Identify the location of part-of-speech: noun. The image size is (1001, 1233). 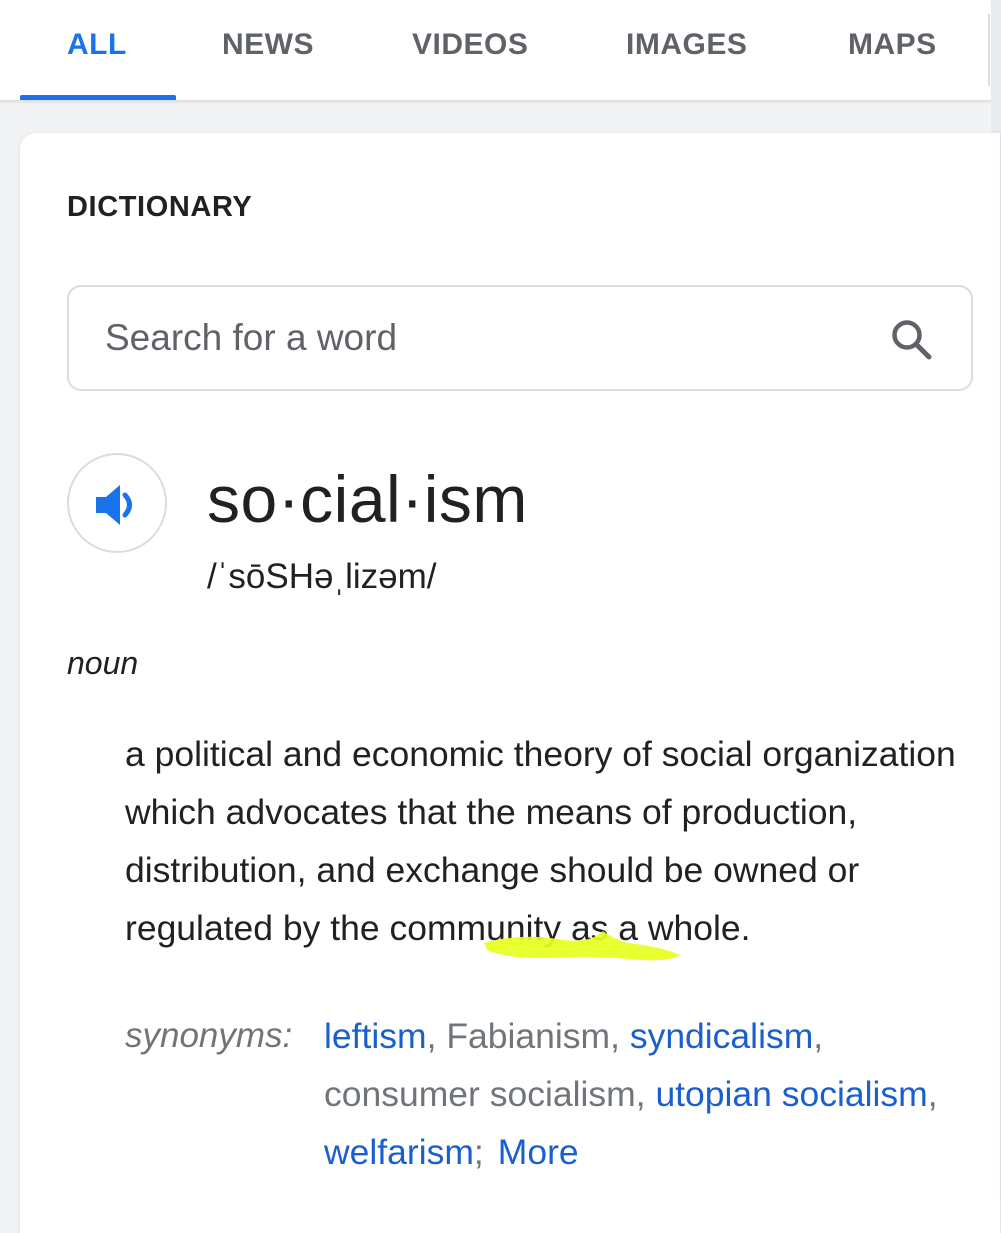
(103, 663).